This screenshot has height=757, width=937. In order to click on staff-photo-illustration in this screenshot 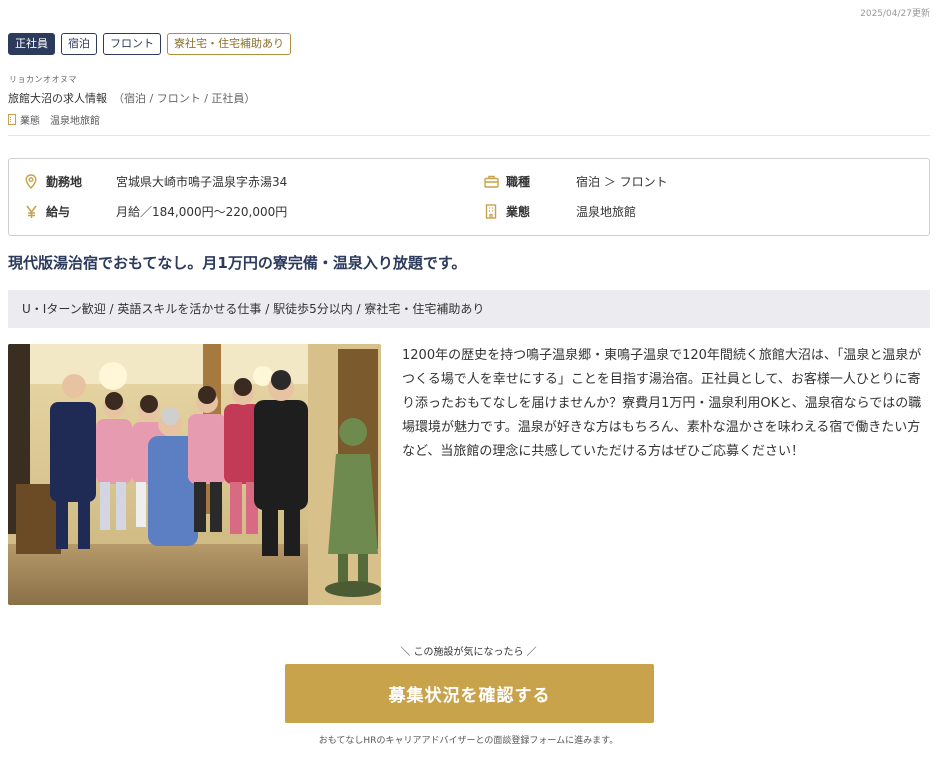, I will do `click(194, 474)`.